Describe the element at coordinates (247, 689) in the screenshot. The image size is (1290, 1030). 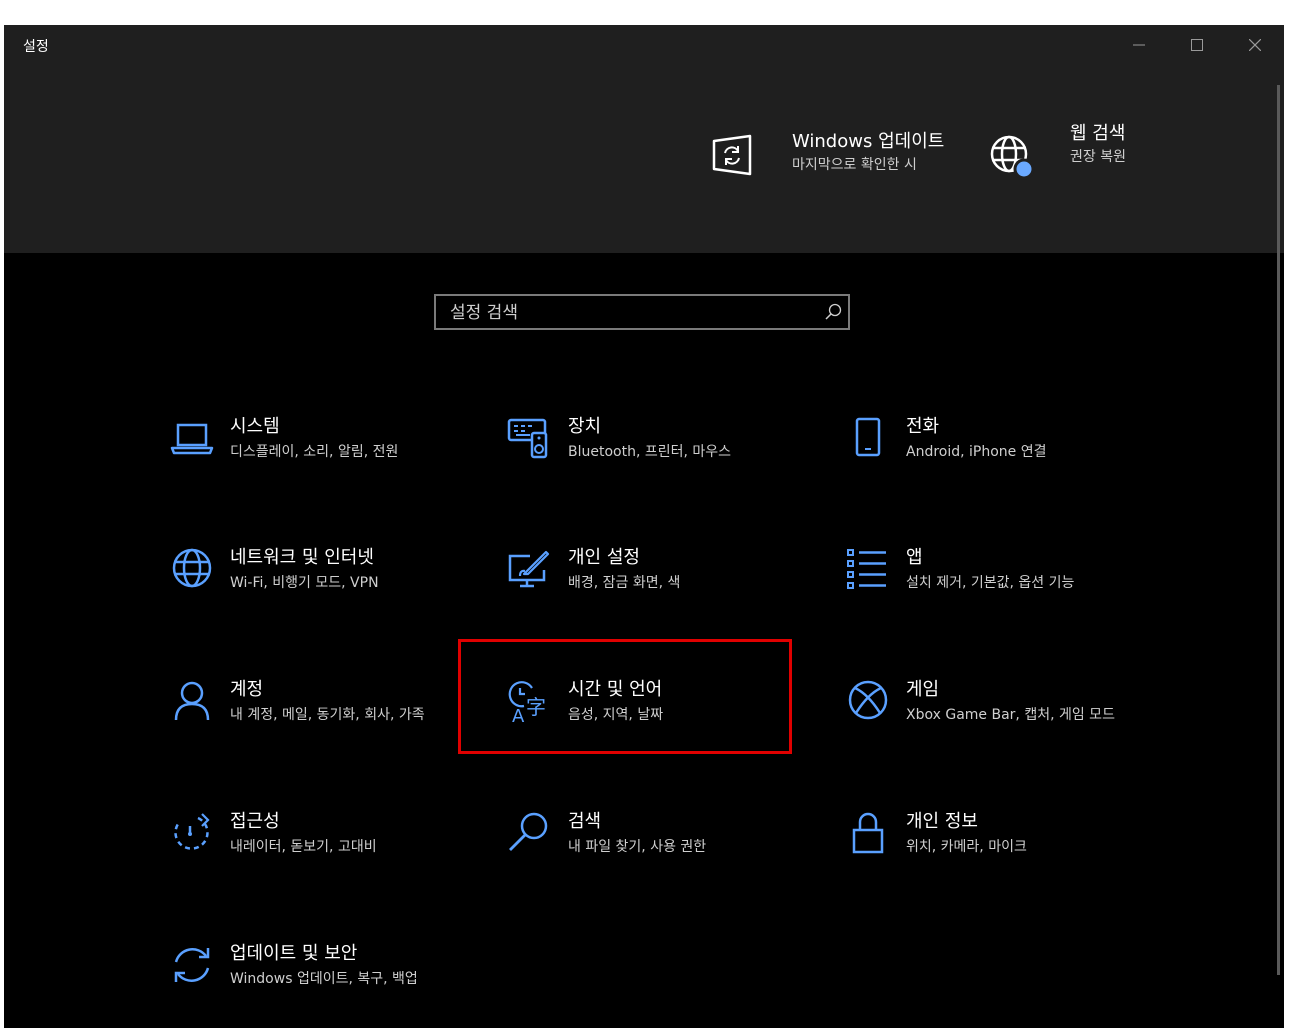
I see `tile-accounts-title: 계정` at that location.